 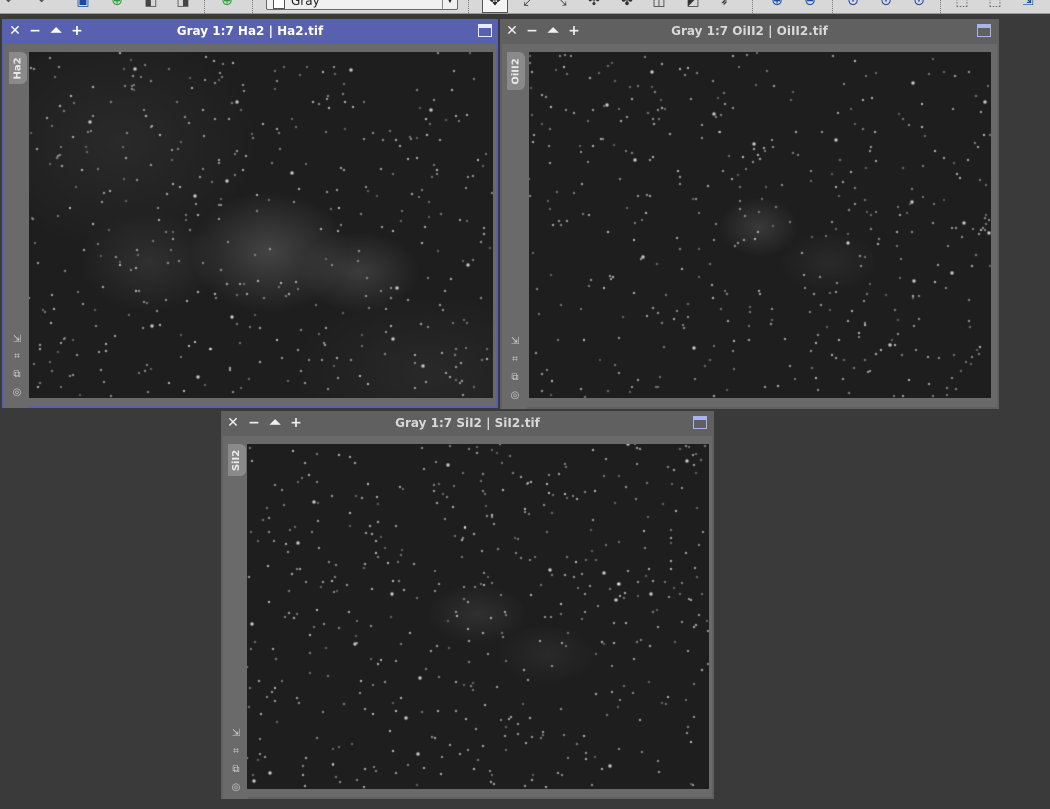 What do you see at coordinates (151, 4) in the screenshot?
I see `duplicate-icon: ◧` at bounding box center [151, 4].